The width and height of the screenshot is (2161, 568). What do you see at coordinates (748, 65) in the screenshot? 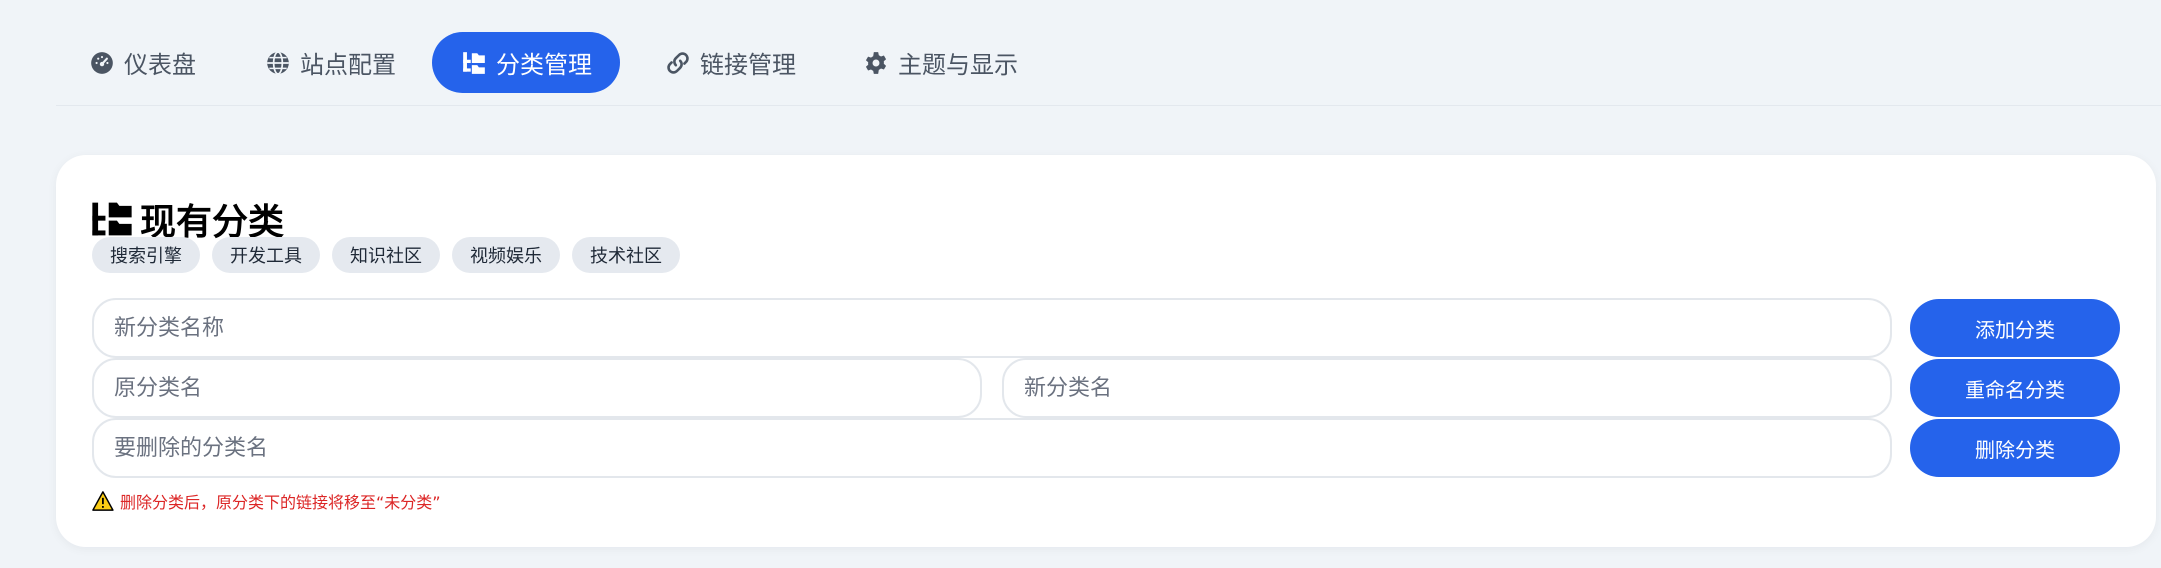
I see `tab-label: 链接管理` at bounding box center [748, 65].